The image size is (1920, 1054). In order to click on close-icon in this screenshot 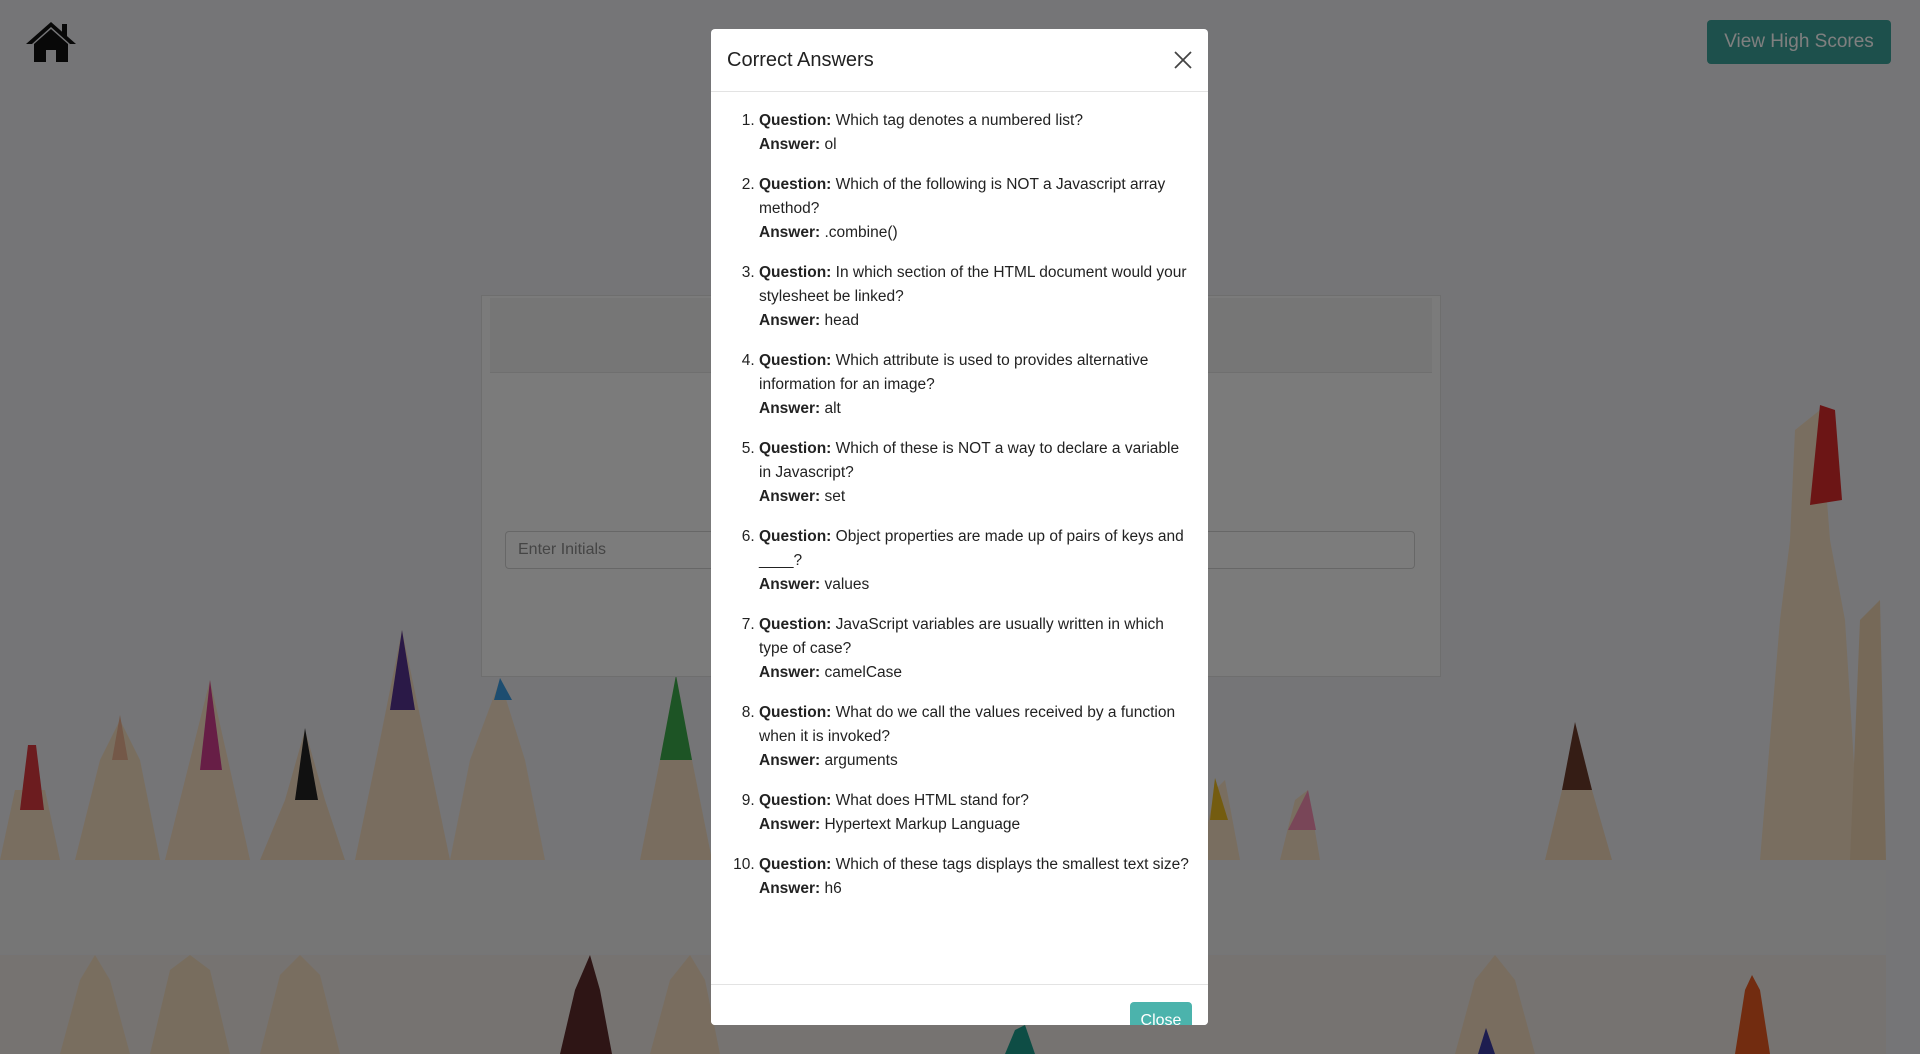, I will do `click(1183, 60)`.